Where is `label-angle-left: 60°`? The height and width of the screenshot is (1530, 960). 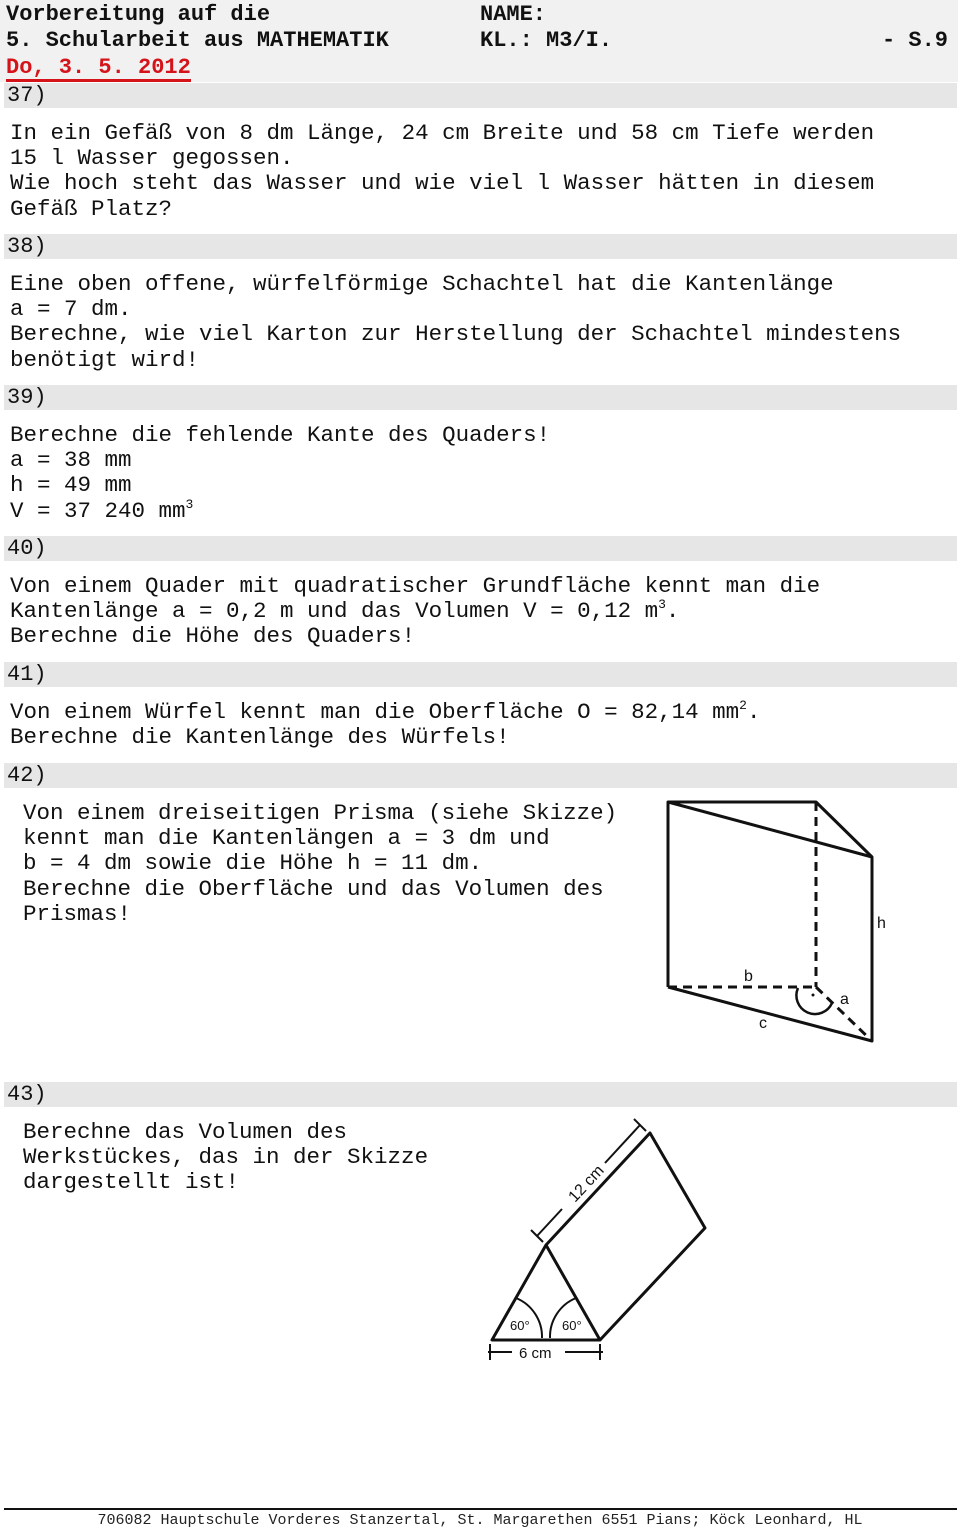
label-angle-left: 60° is located at coordinates (520, 1325).